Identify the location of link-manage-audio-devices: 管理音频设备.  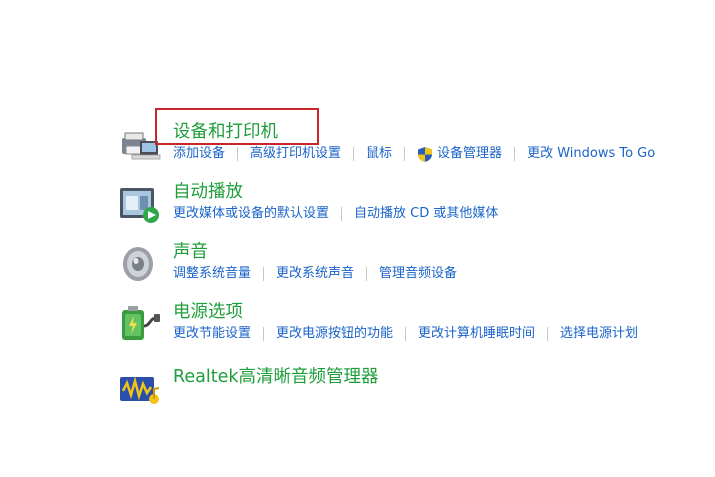
(418, 274).